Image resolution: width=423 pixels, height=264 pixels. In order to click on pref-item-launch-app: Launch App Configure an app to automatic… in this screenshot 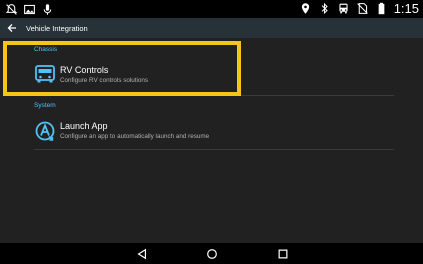, I will do `click(211, 132)`.